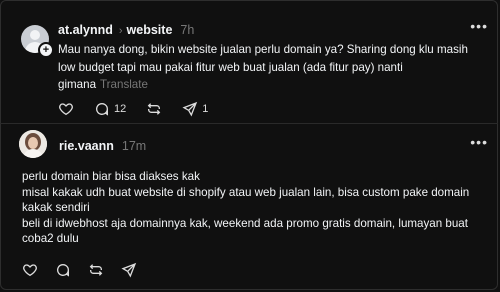  What do you see at coordinates (120, 31) in the screenshot?
I see `chevron-right-icon: ›` at bounding box center [120, 31].